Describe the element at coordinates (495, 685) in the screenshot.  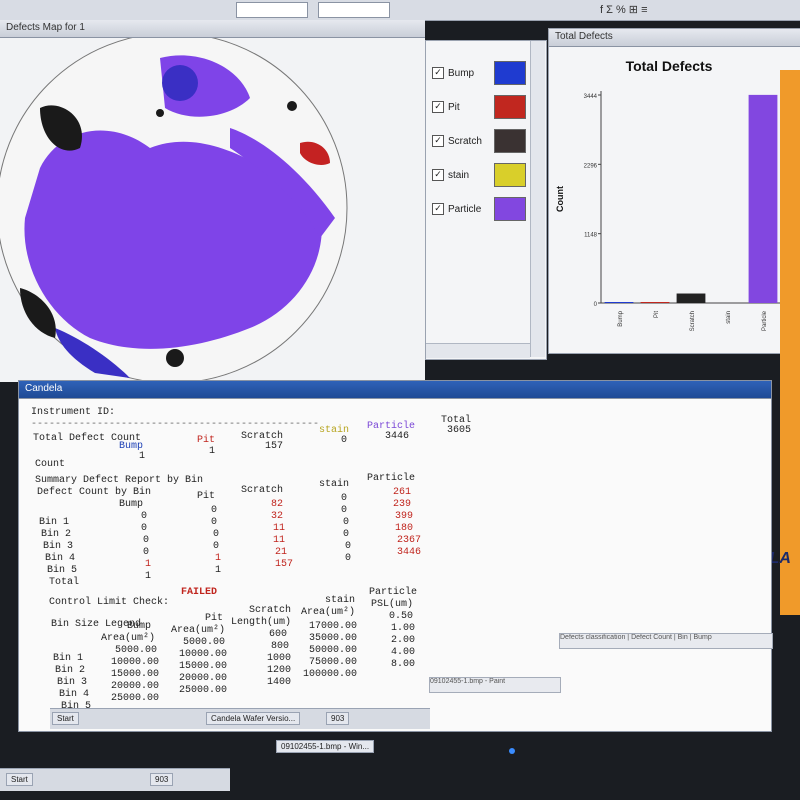
I see `status-strip-2: 09102455-1.bmp - Paint` at that location.